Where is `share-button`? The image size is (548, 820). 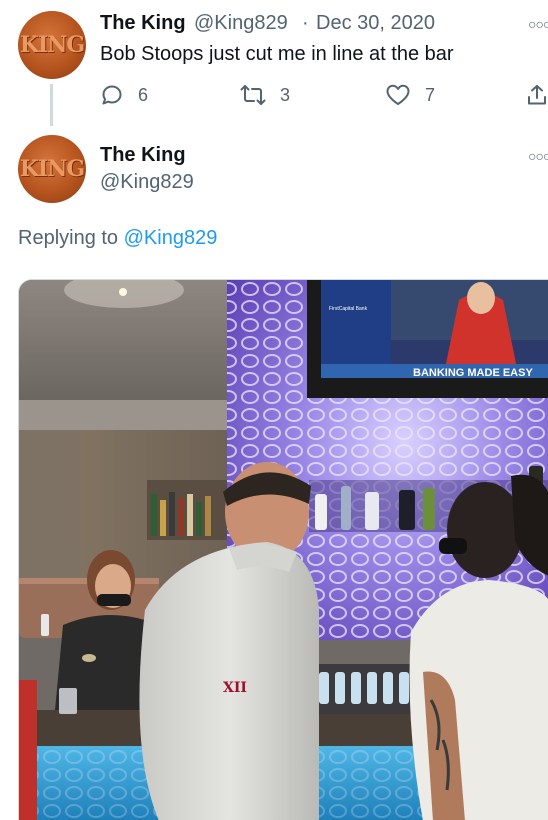 share-button is located at coordinates (537, 95).